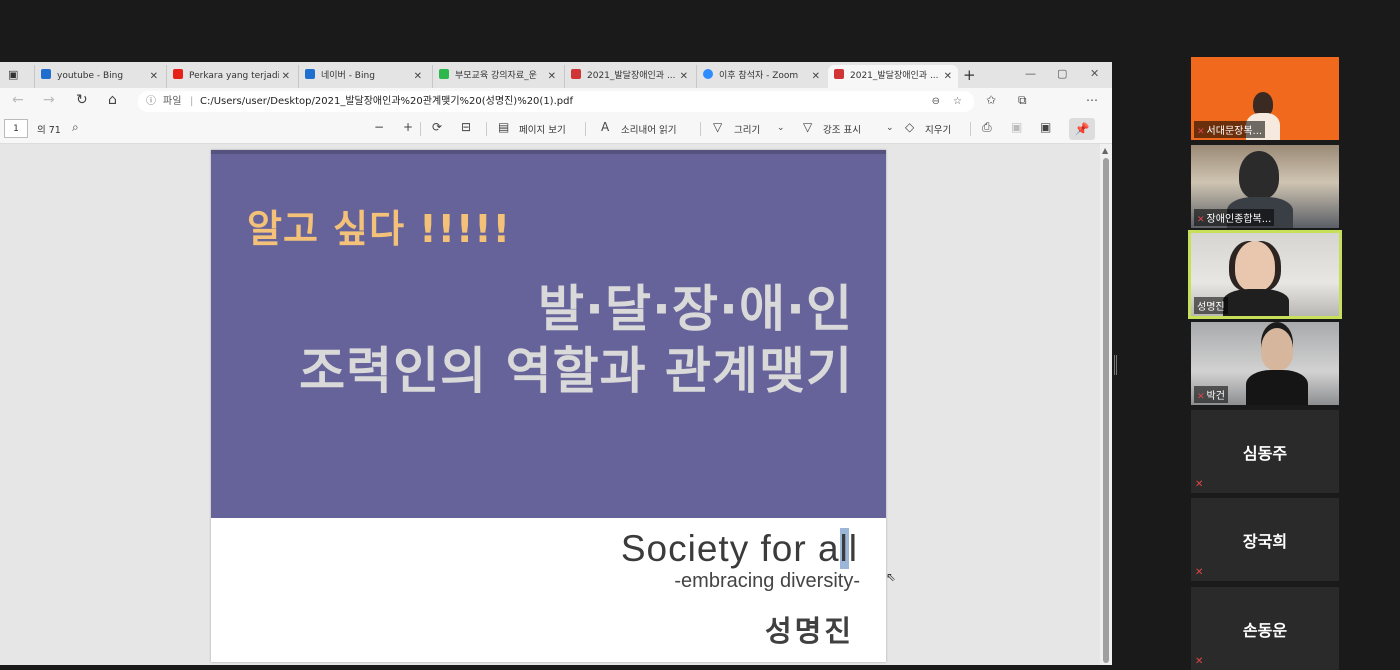 This screenshot has height=670, width=1400. What do you see at coordinates (151, 101) in the screenshot?
I see `info-icon: ⓘ` at bounding box center [151, 101].